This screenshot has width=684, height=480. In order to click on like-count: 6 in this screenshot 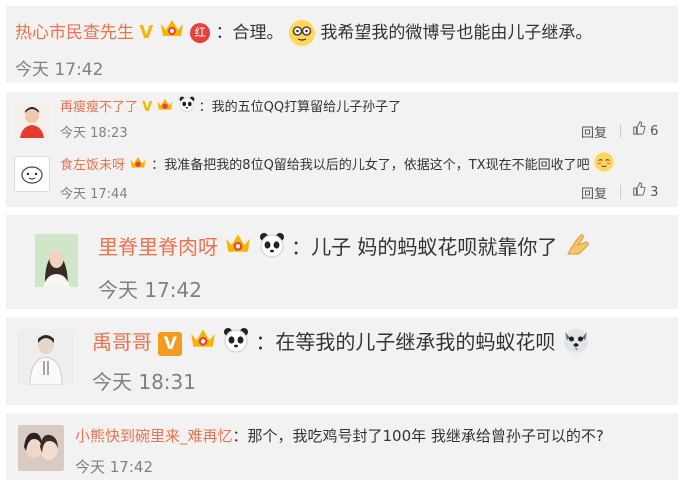, I will do `click(654, 131)`.